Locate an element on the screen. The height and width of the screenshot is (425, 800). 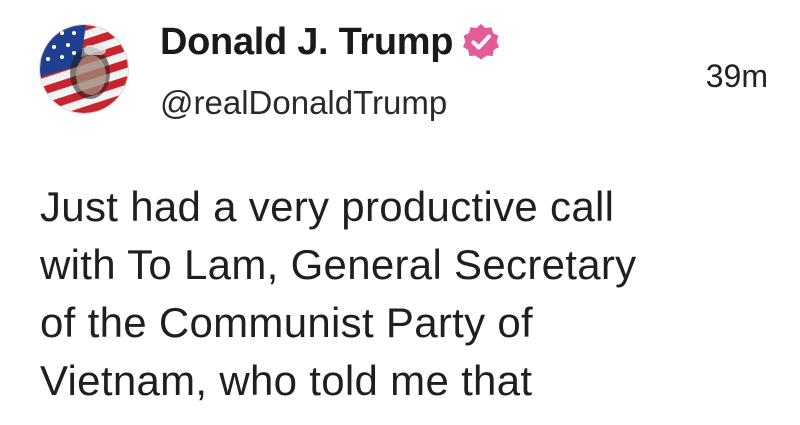
verified-badge-icon is located at coordinates (481, 42).